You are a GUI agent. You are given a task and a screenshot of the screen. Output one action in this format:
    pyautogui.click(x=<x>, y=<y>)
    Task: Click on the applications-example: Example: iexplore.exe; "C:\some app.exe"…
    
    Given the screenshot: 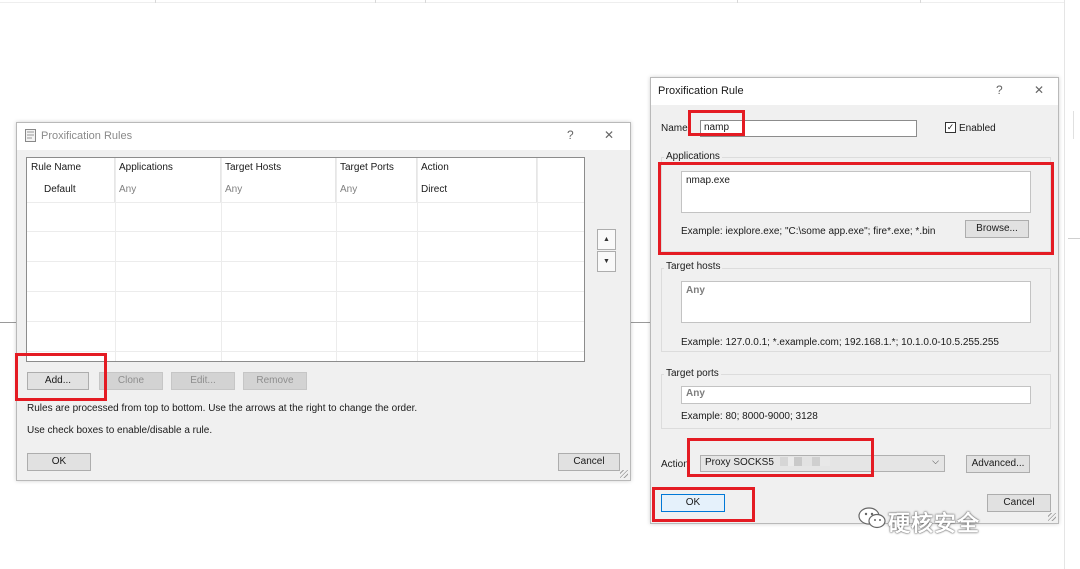 What is the action you would take?
    pyautogui.click(x=808, y=231)
    